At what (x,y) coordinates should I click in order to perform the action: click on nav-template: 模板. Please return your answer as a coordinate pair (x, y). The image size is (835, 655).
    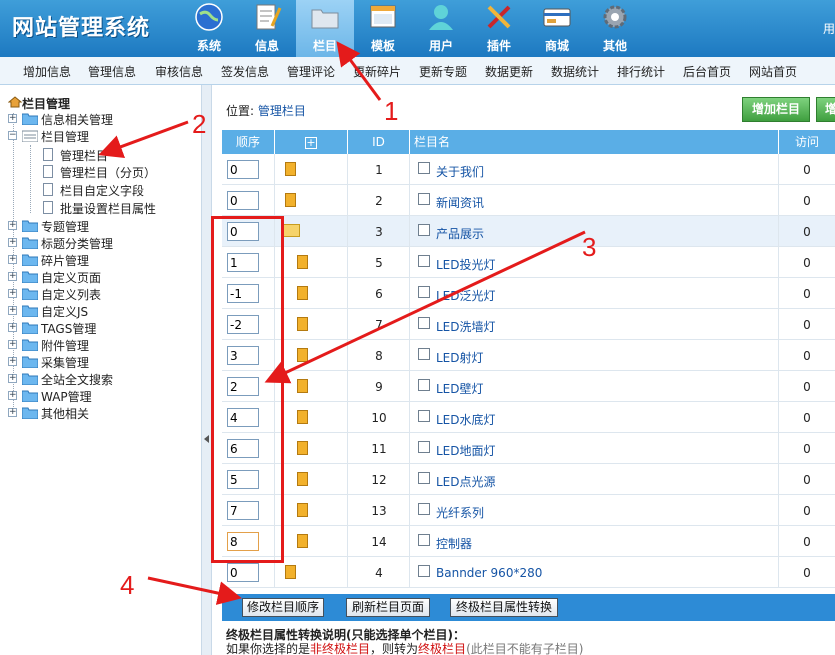
    Looking at the image, I should click on (383, 28).